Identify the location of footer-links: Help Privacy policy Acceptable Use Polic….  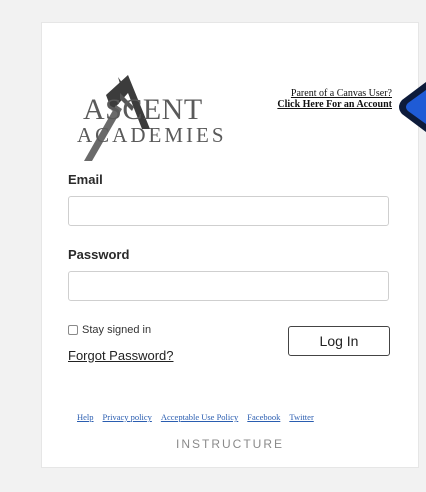
(195, 417).